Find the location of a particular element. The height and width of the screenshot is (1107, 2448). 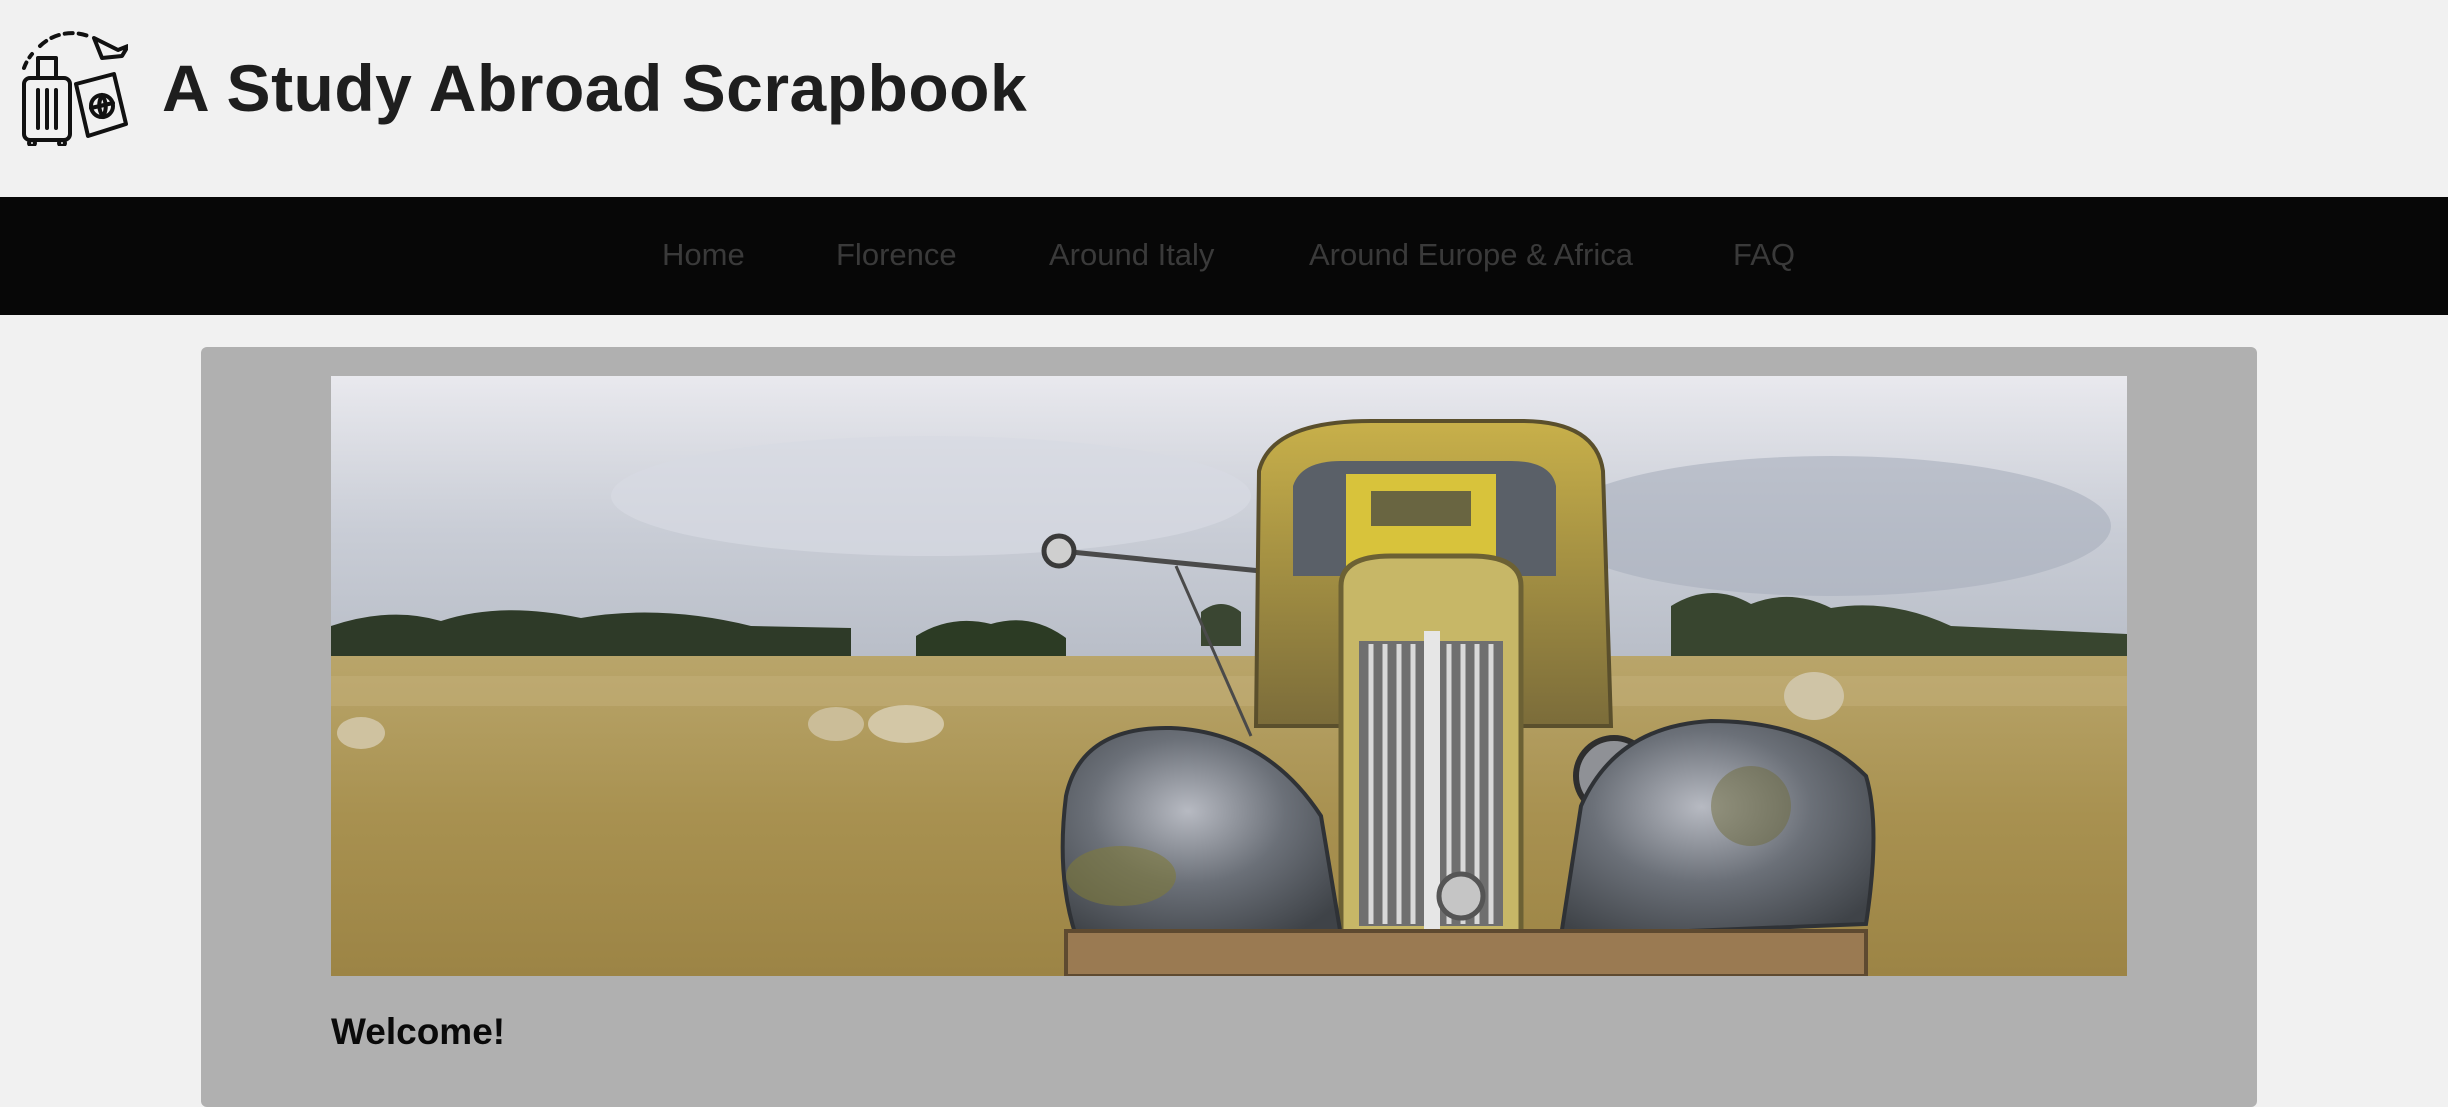

luggage-passport-icon is located at coordinates (69, 87).